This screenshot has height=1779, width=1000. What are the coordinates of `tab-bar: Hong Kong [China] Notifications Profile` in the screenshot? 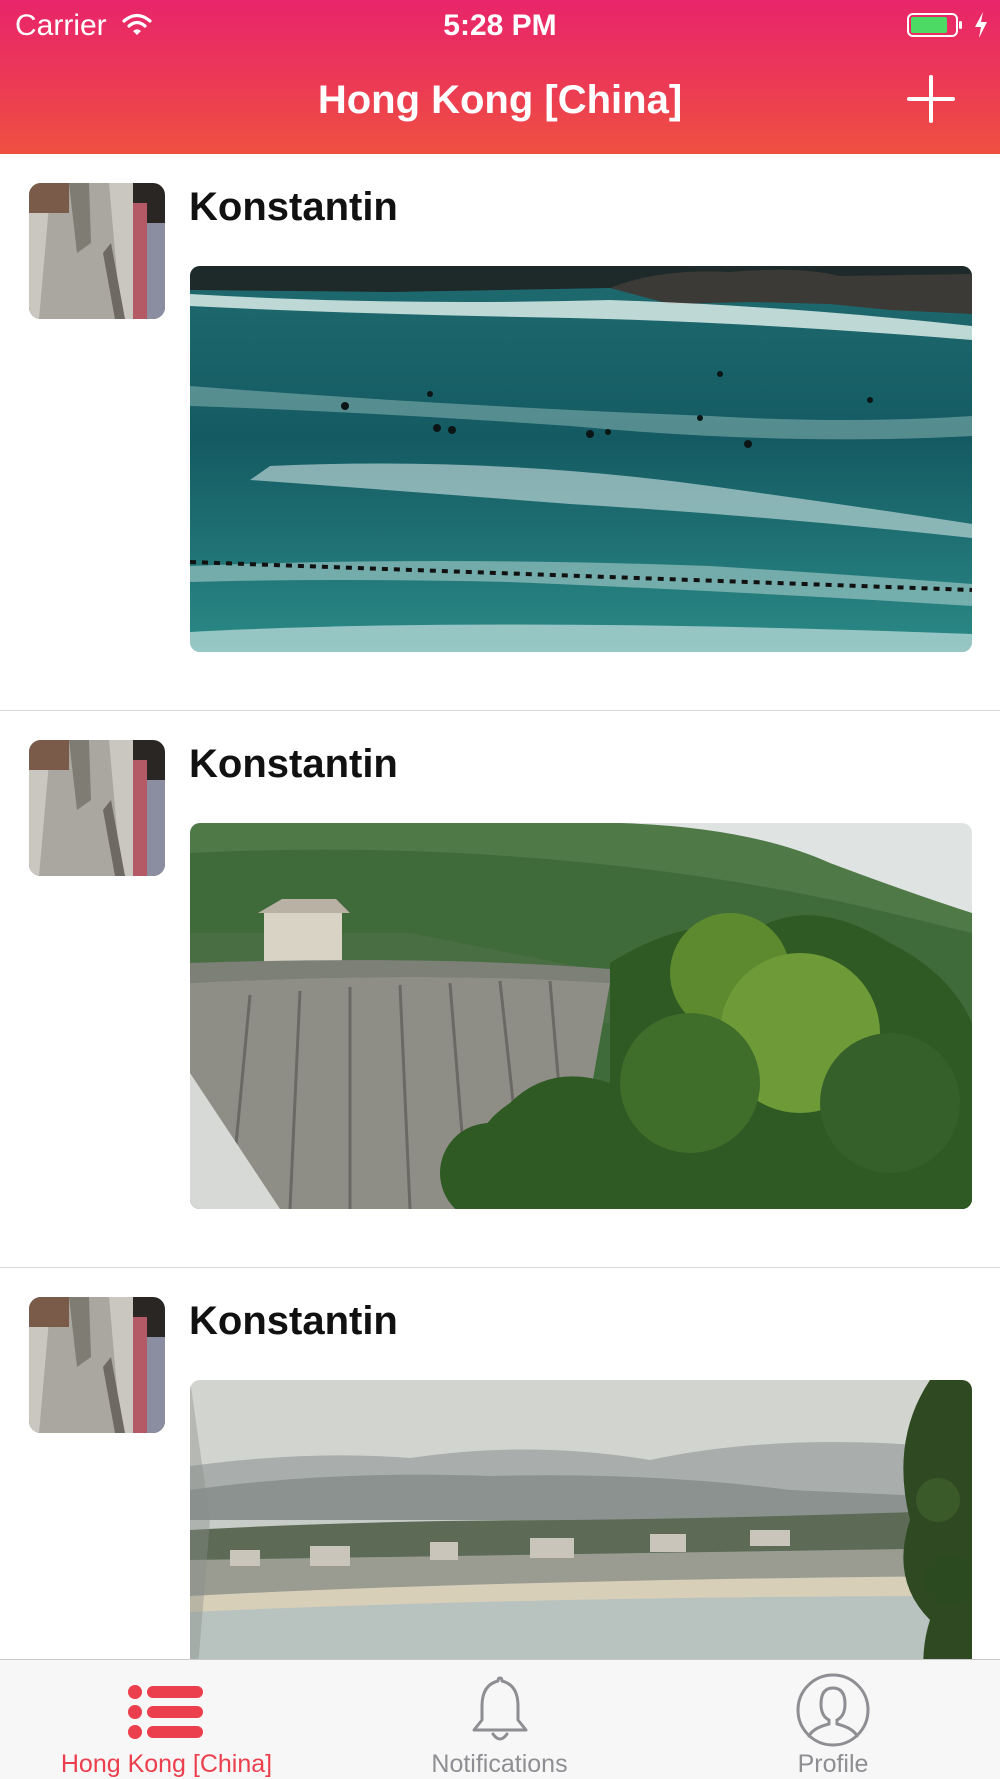 It's located at (500, 1719).